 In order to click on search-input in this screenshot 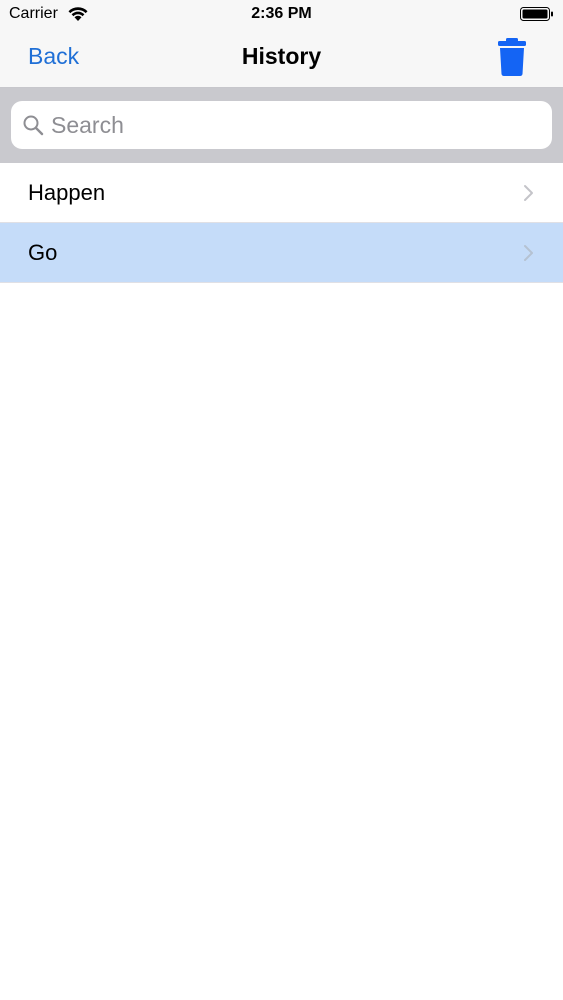, I will do `click(296, 125)`.